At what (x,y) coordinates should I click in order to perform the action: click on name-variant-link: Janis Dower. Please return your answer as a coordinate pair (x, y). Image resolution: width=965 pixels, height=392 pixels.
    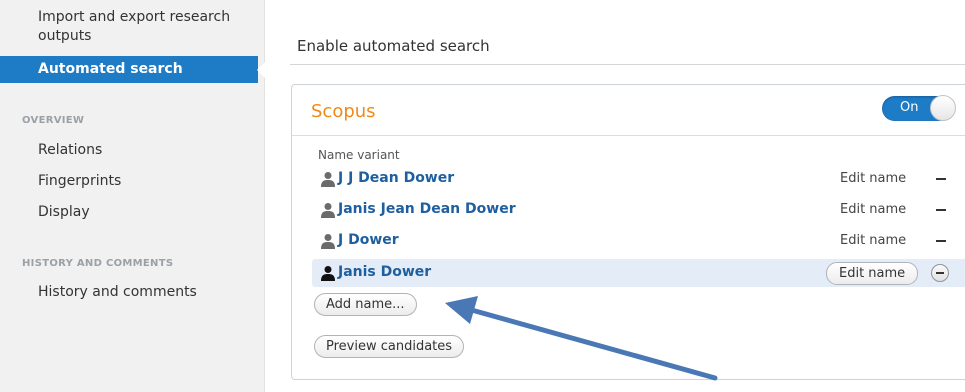
    Looking at the image, I should click on (384, 272).